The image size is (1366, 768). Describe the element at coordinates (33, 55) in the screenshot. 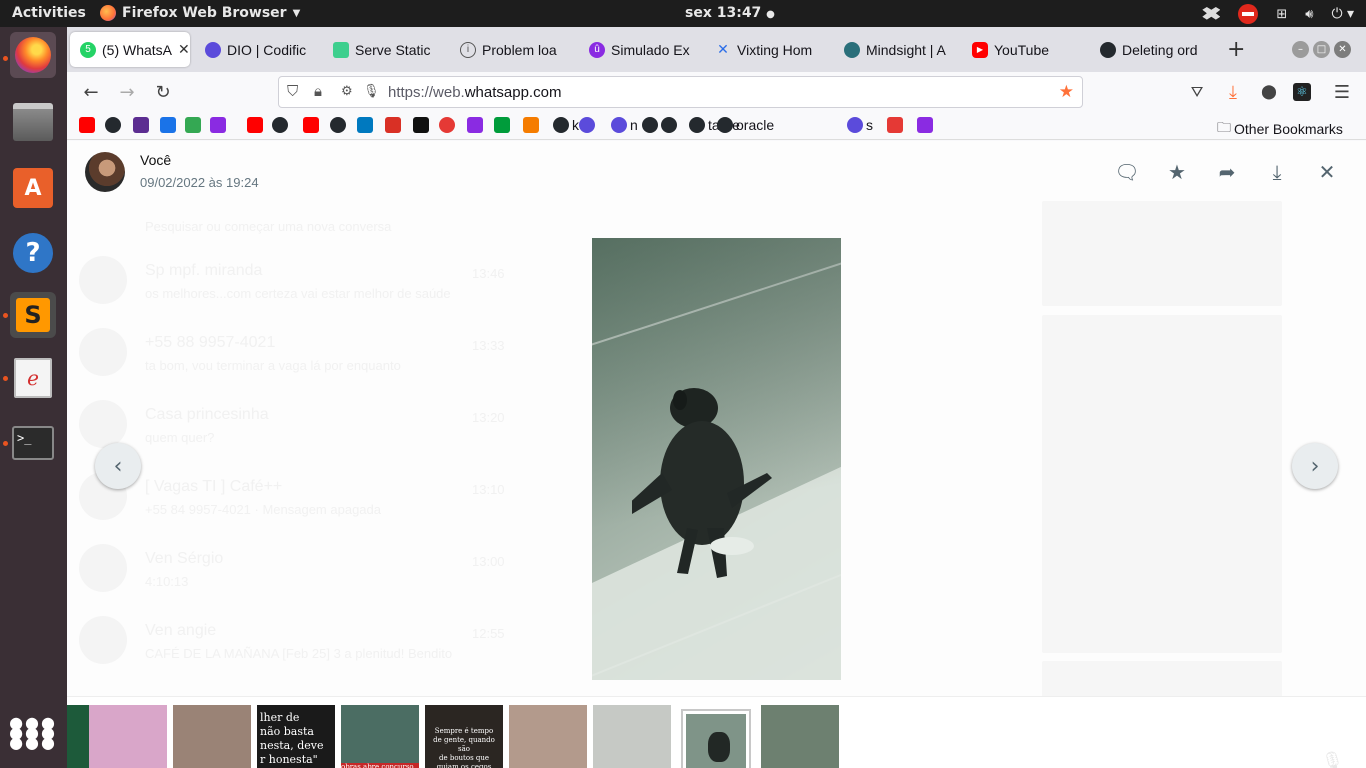

I see `dock-firefox` at that location.